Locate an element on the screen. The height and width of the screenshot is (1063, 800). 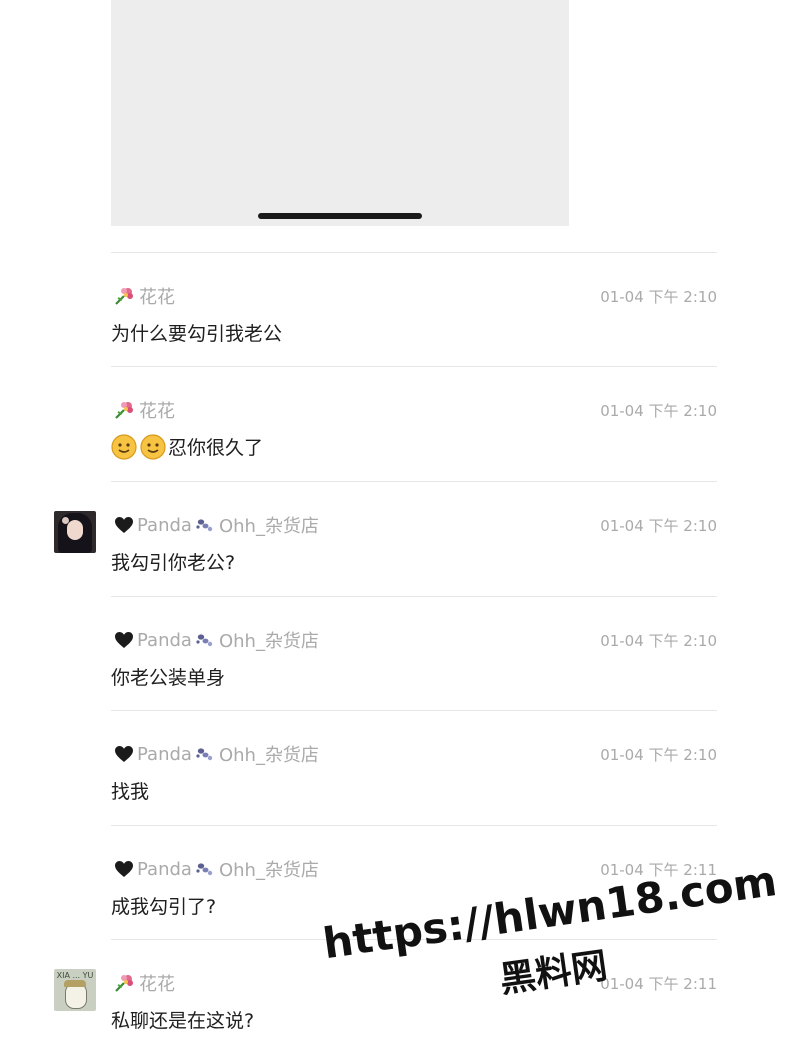
avatar-hat is located at coordinates (75, 983).